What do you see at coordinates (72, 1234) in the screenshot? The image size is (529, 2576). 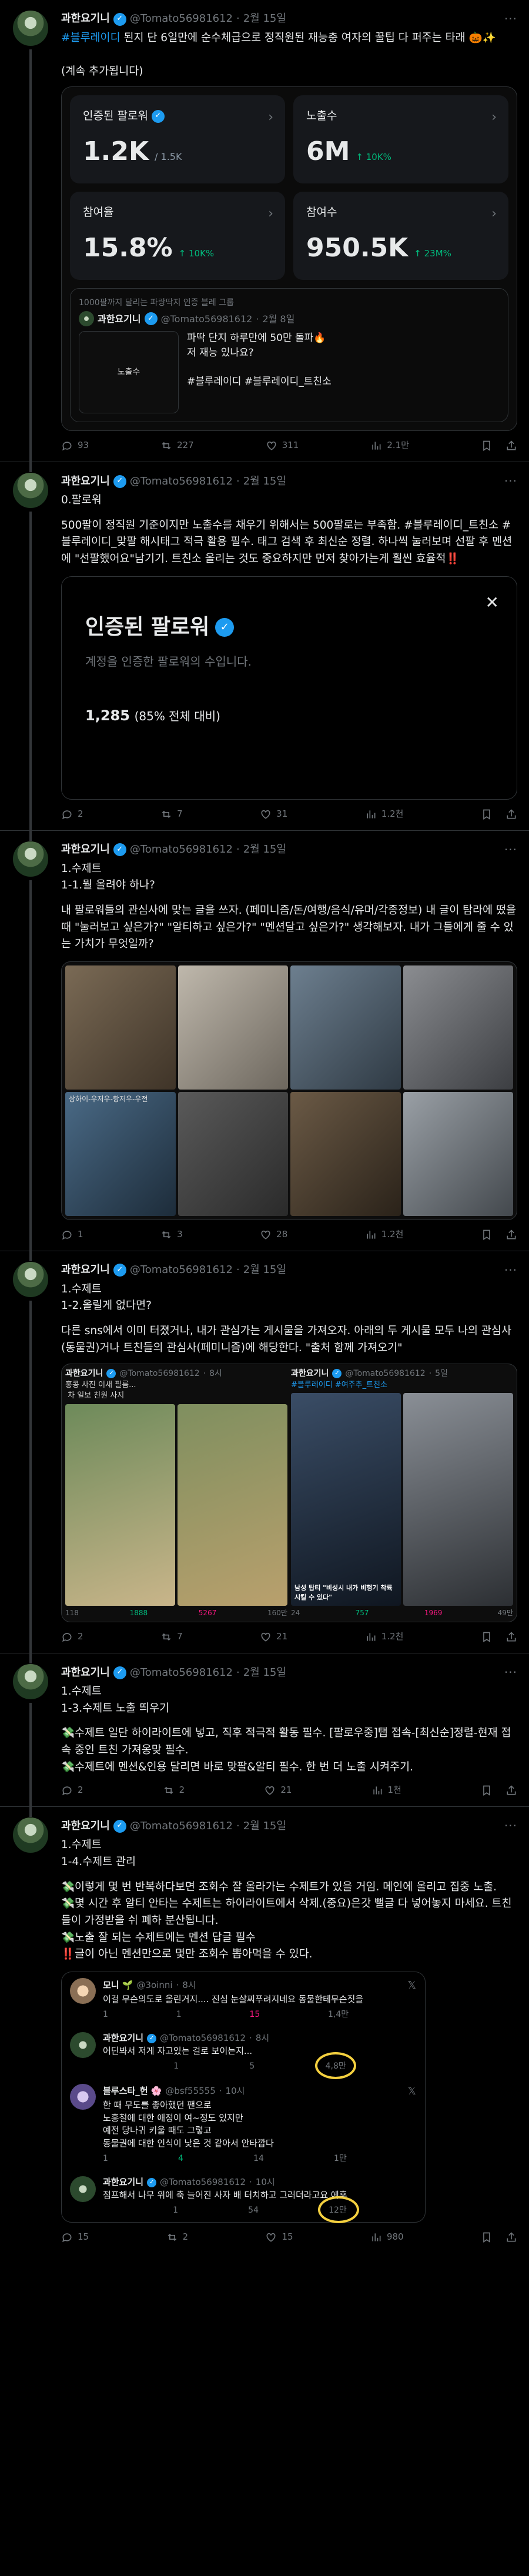 I see `reply-button: 1` at bounding box center [72, 1234].